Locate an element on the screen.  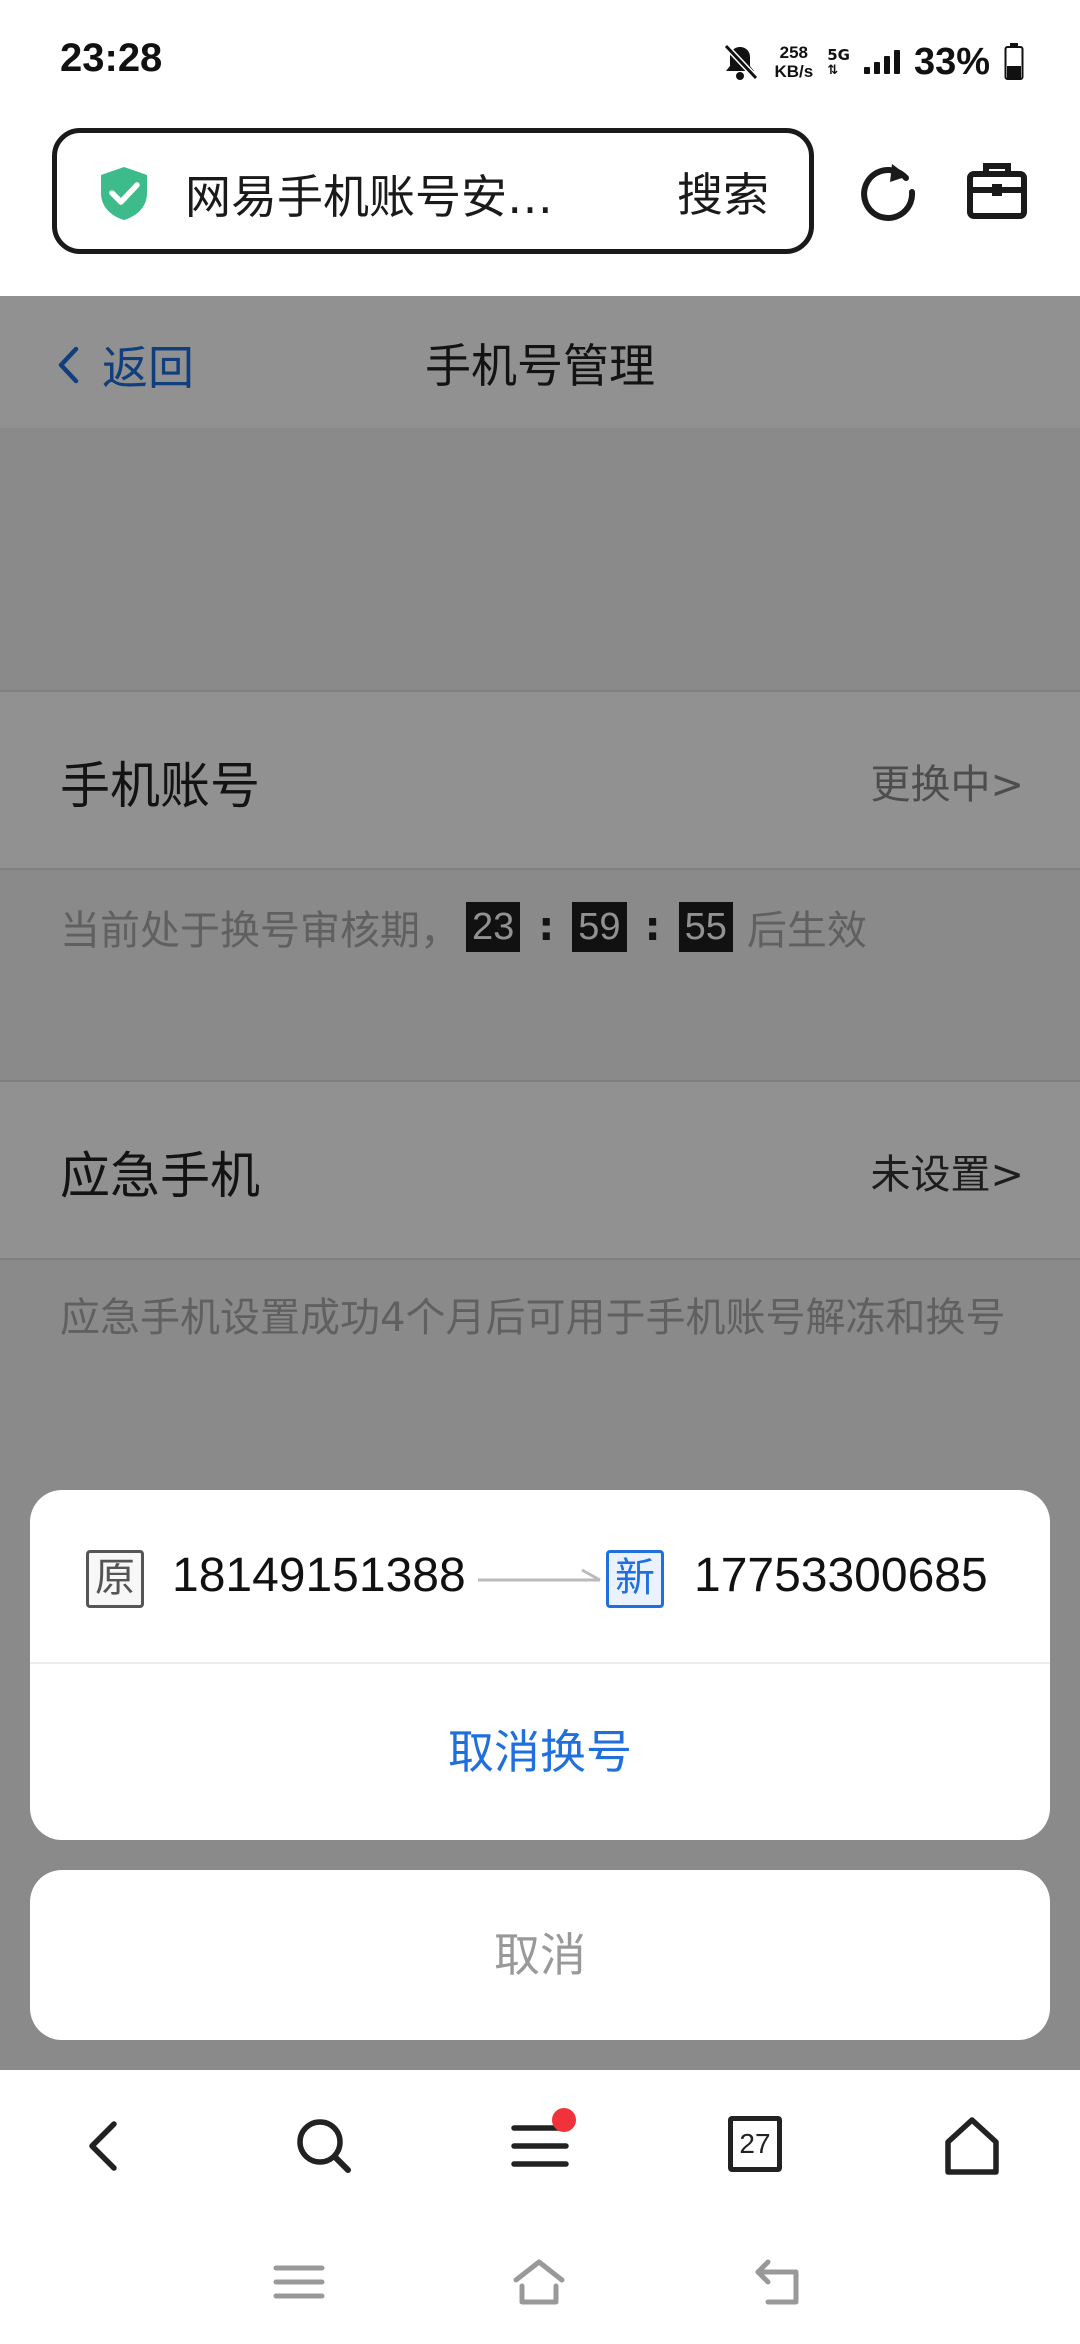
battery-icon is located at coordinates (1014, 61).